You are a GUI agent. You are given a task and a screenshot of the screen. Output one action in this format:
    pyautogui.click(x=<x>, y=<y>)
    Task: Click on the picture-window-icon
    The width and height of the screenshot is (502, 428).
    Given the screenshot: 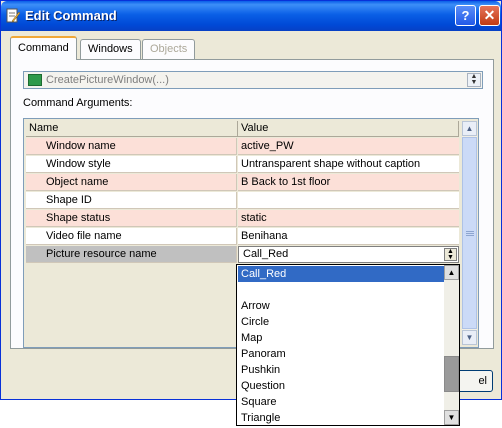 What is the action you would take?
    pyautogui.click(x=35, y=80)
    